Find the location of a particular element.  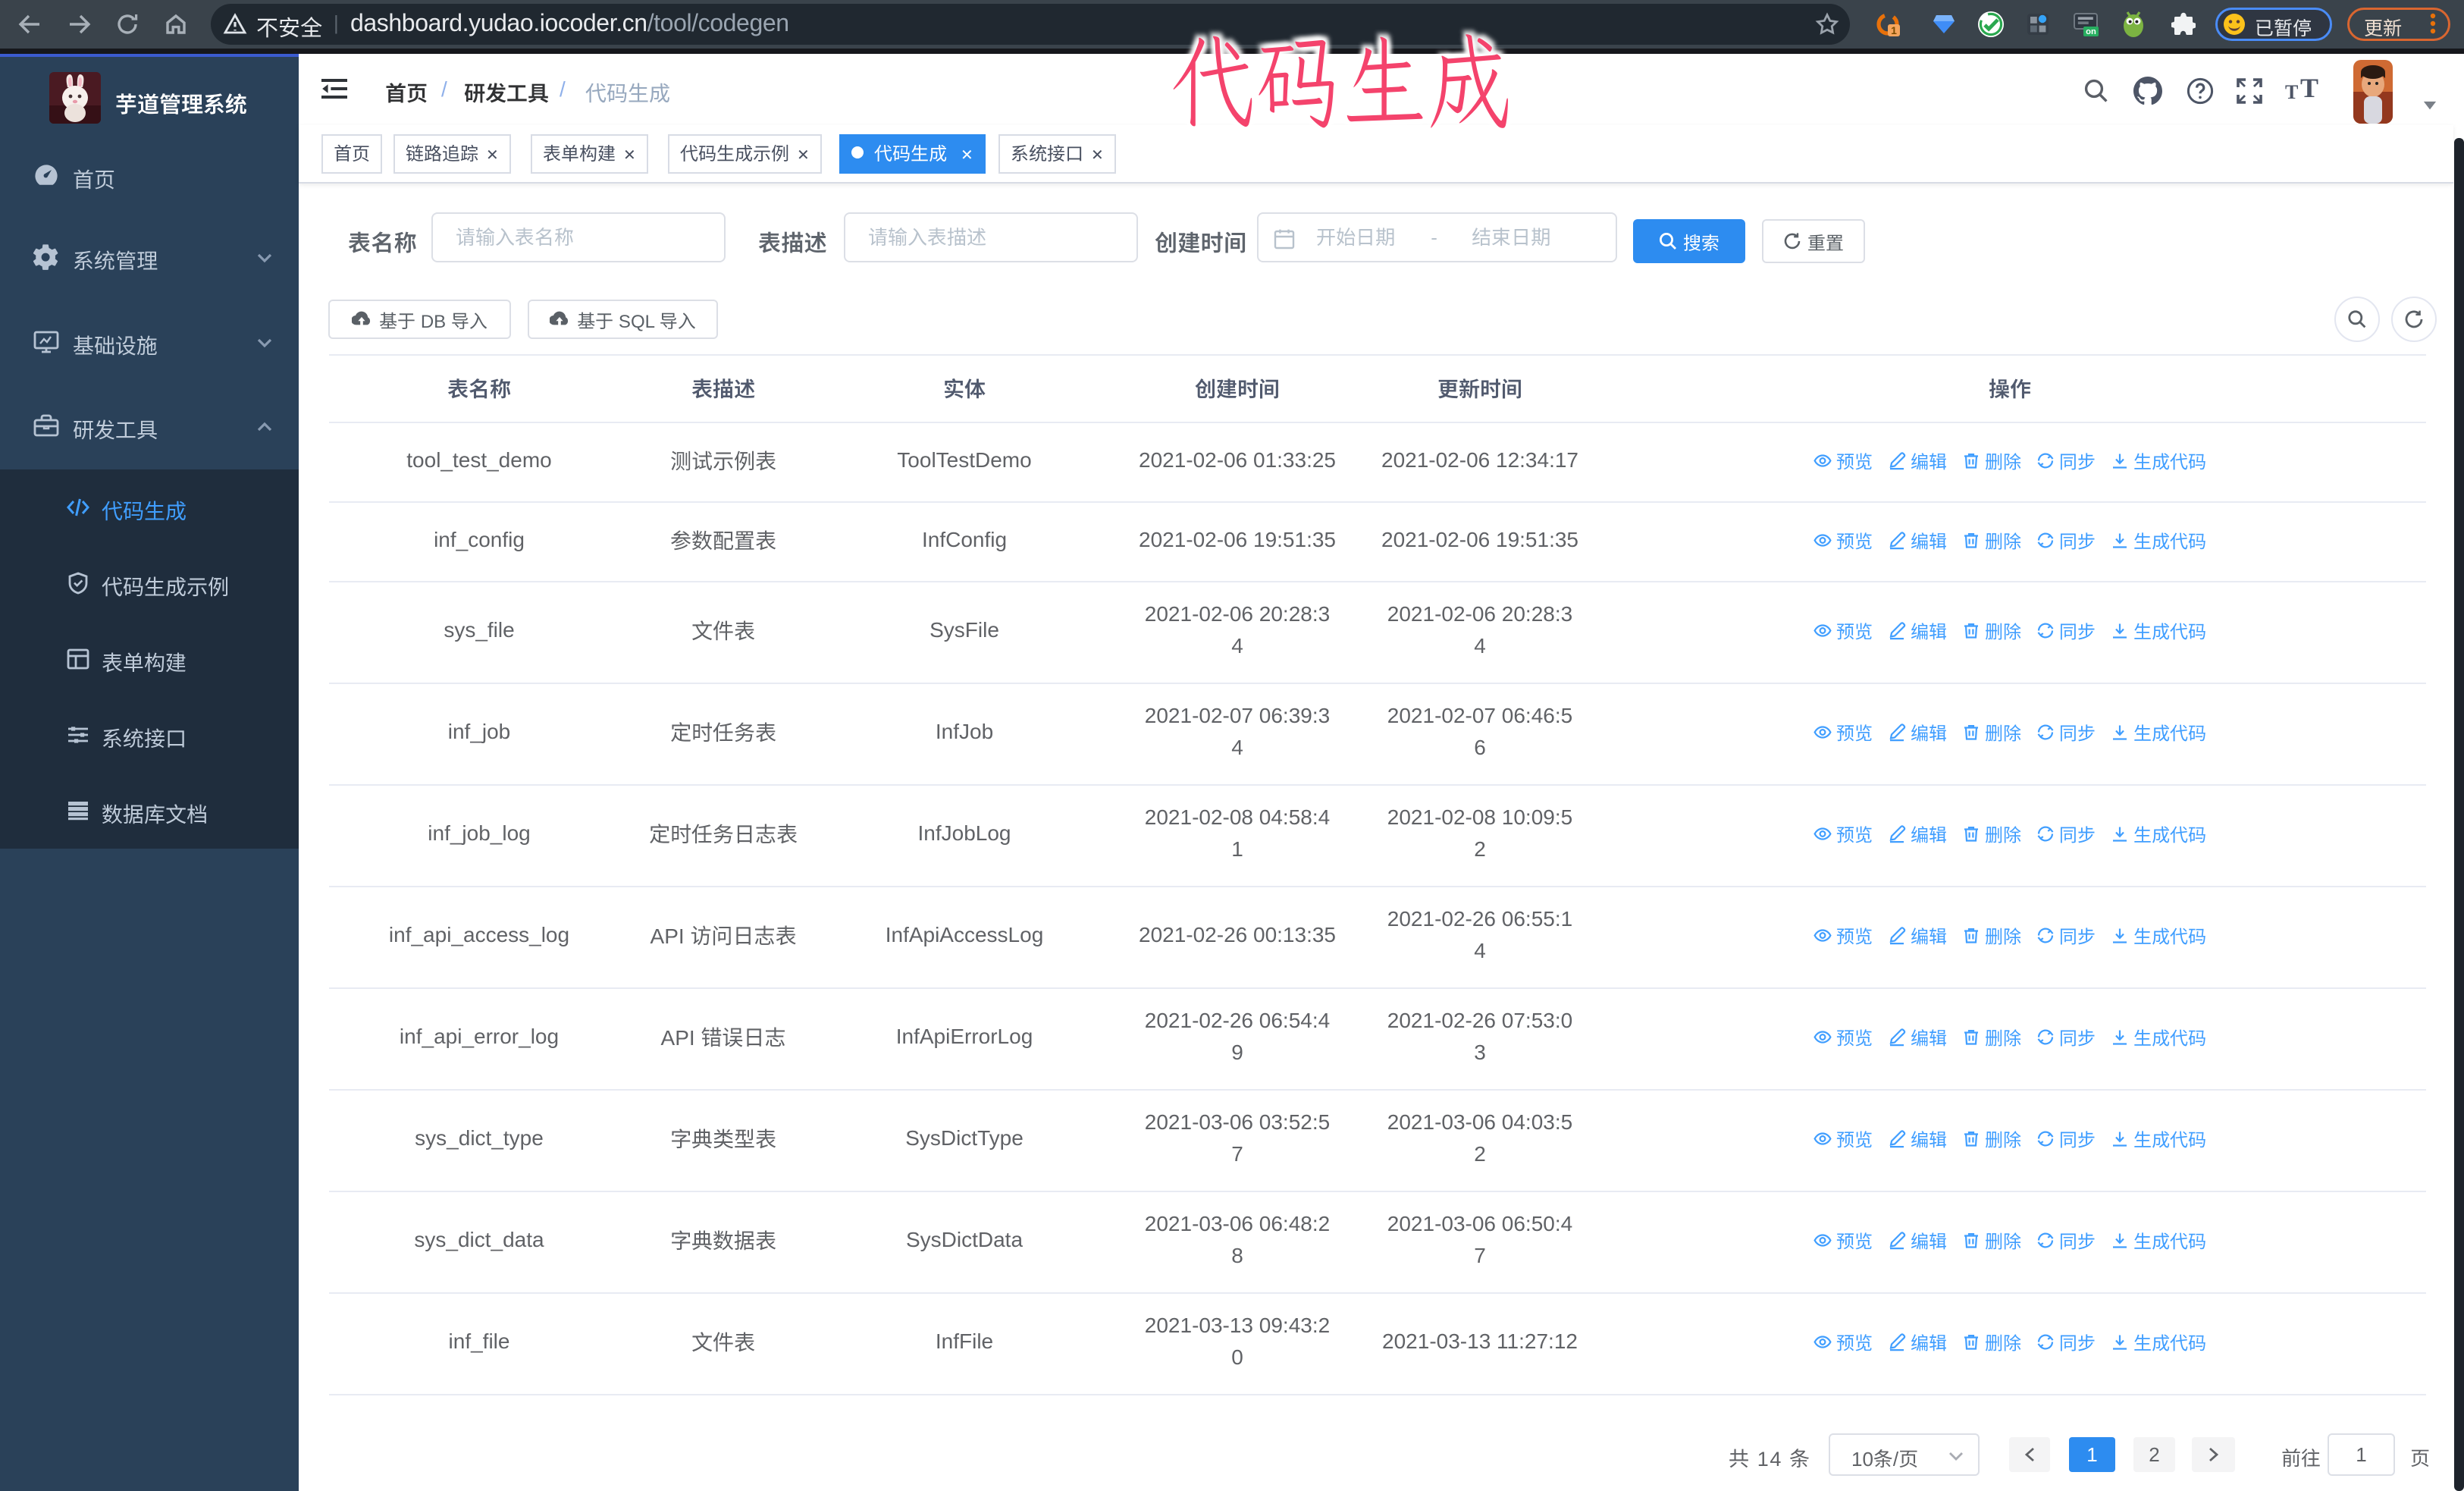

svg-text: 1 is located at coordinates (1894, 30).